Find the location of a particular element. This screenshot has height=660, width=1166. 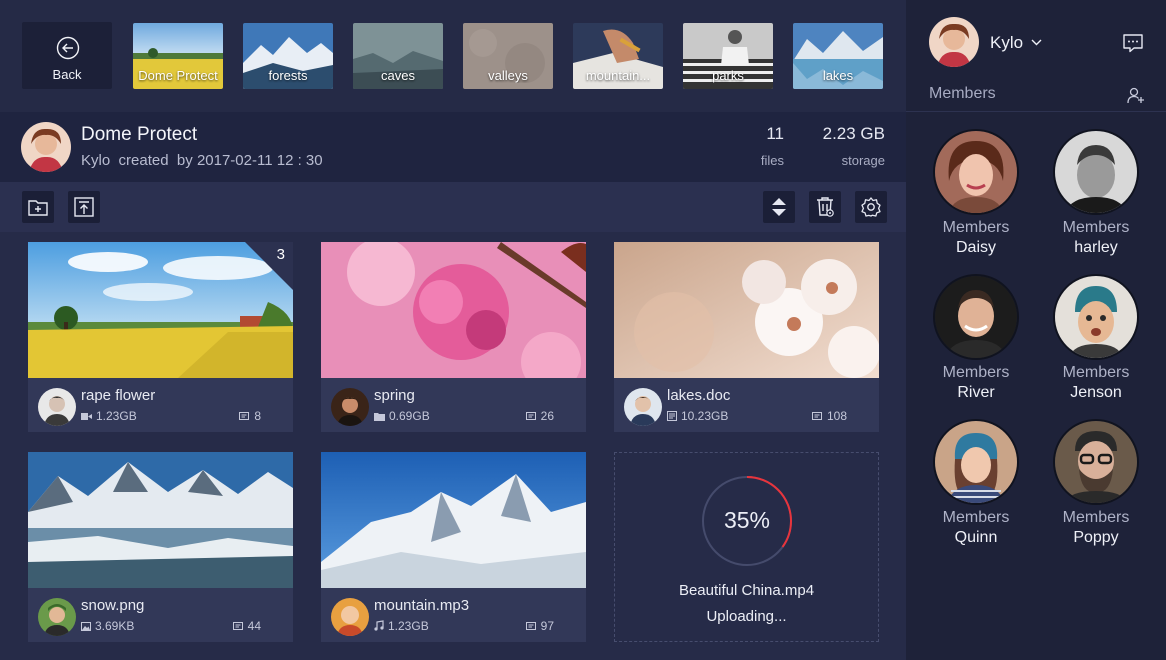

file-count-value: 97 is located at coordinates (547, 626).